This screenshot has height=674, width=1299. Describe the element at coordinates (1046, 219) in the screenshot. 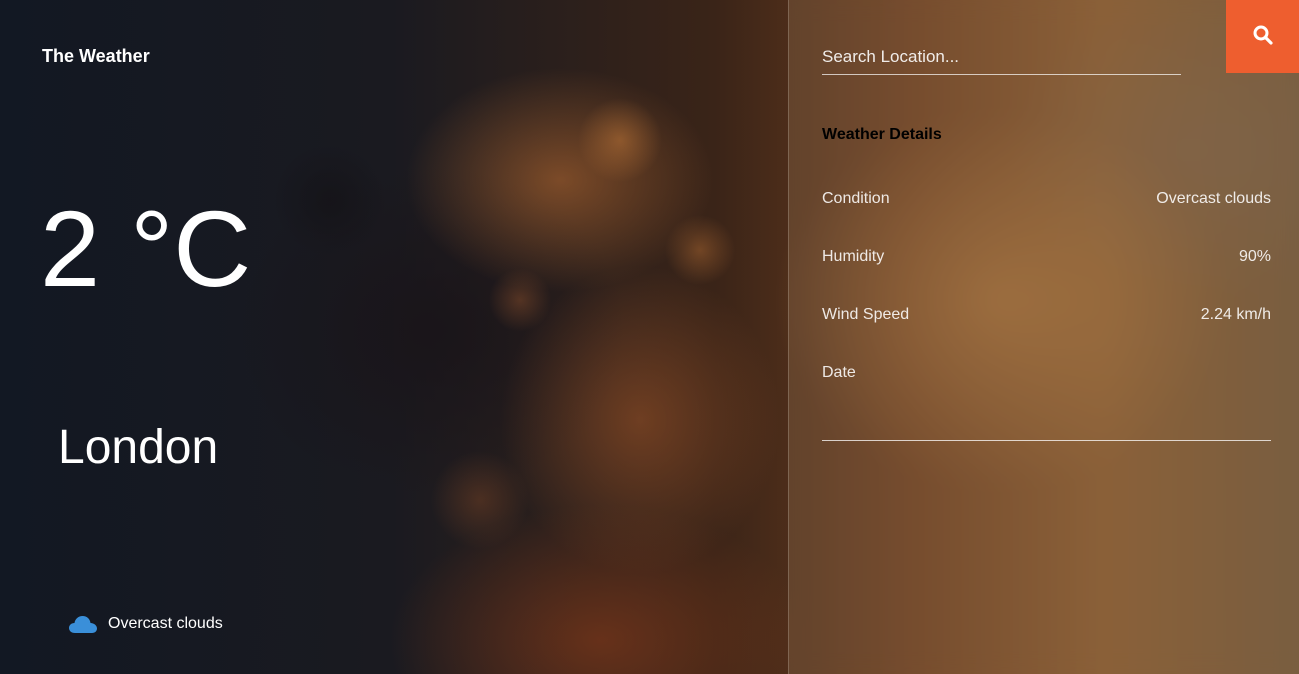

I see `detail-row-condition: Condition Overcast clouds` at that location.